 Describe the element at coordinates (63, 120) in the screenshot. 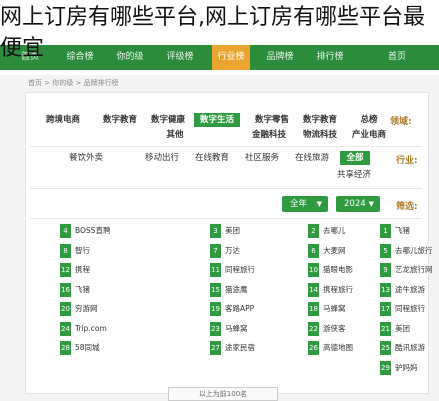

I see `domain-tag-5: 跨境电商` at that location.